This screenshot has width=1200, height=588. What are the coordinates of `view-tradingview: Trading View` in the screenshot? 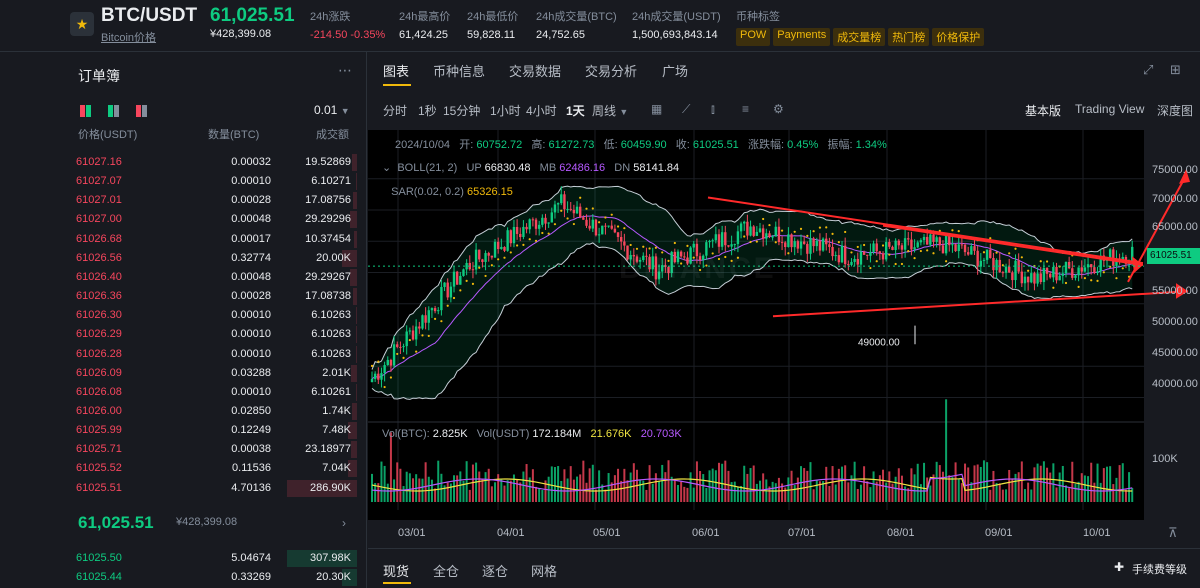 It's located at (1109, 109).